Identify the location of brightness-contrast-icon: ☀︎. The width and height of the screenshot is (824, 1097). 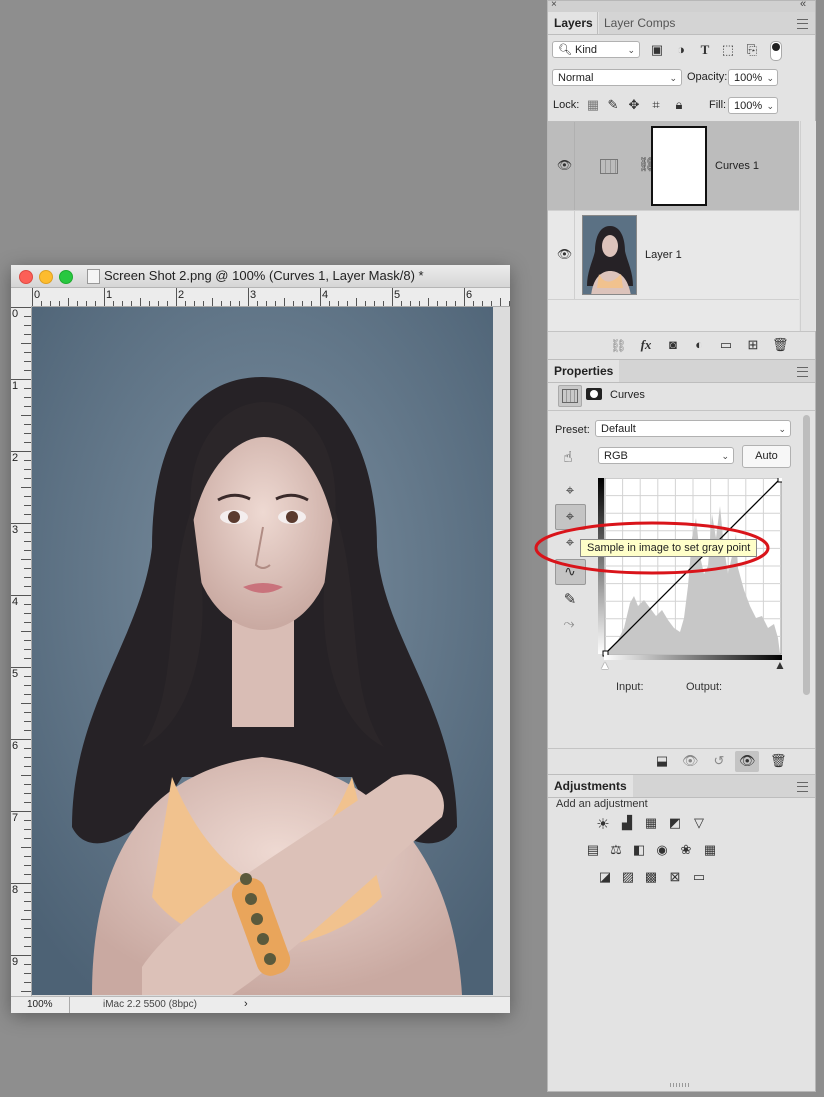
(603, 824).